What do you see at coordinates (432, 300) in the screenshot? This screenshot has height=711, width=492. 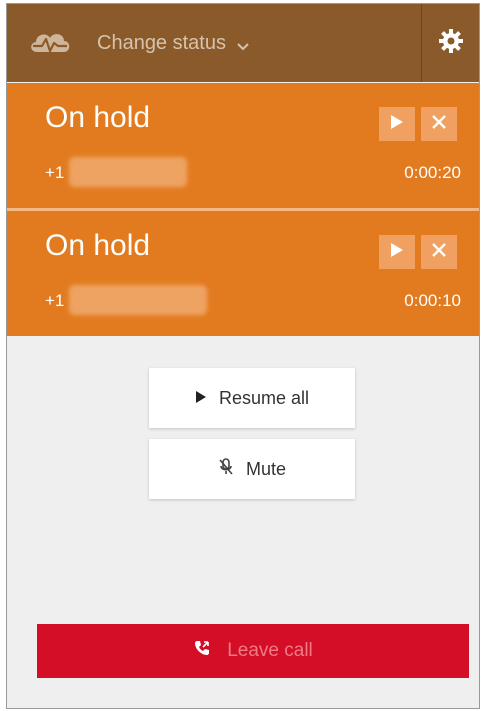 I see `call-duration: 0:00:10` at bounding box center [432, 300].